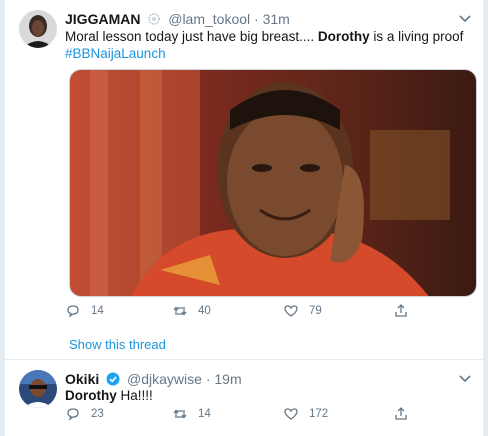  I want to click on like-count: 79, so click(315, 311).